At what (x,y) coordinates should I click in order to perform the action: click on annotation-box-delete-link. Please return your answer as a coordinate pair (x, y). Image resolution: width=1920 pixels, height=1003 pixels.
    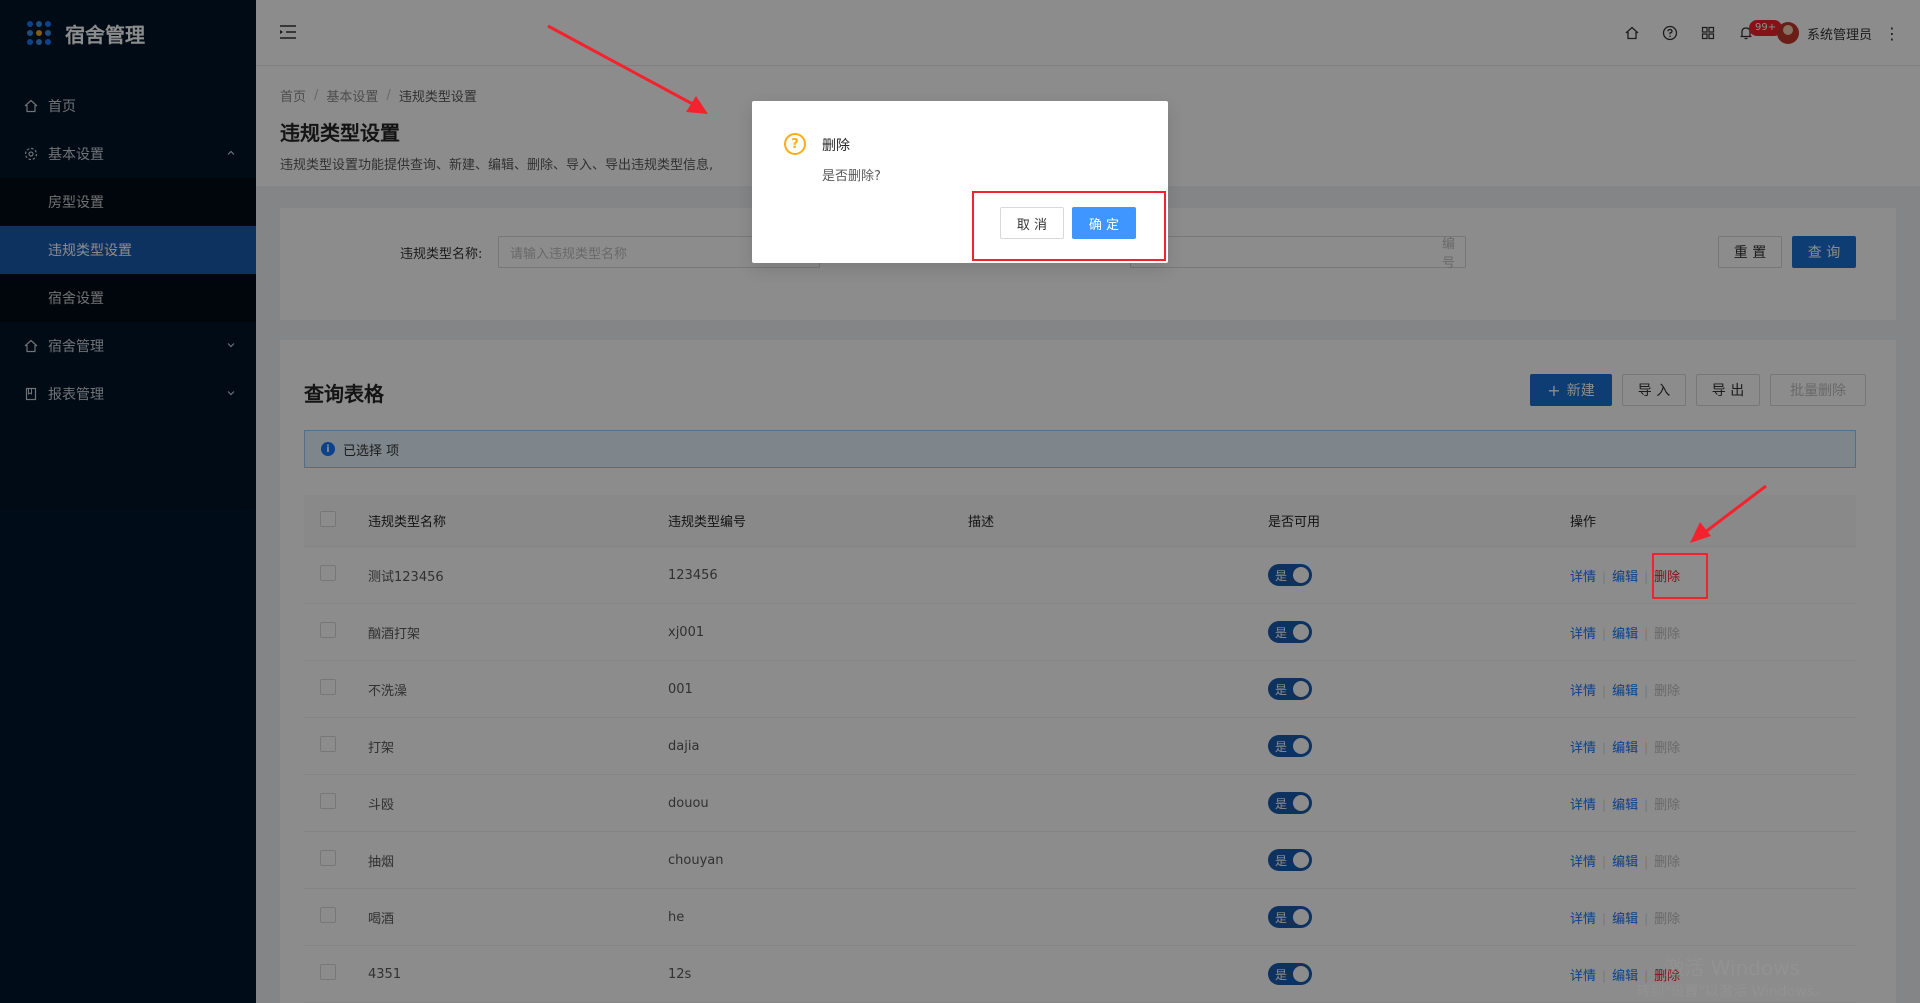
    Looking at the image, I should click on (1680, 576).